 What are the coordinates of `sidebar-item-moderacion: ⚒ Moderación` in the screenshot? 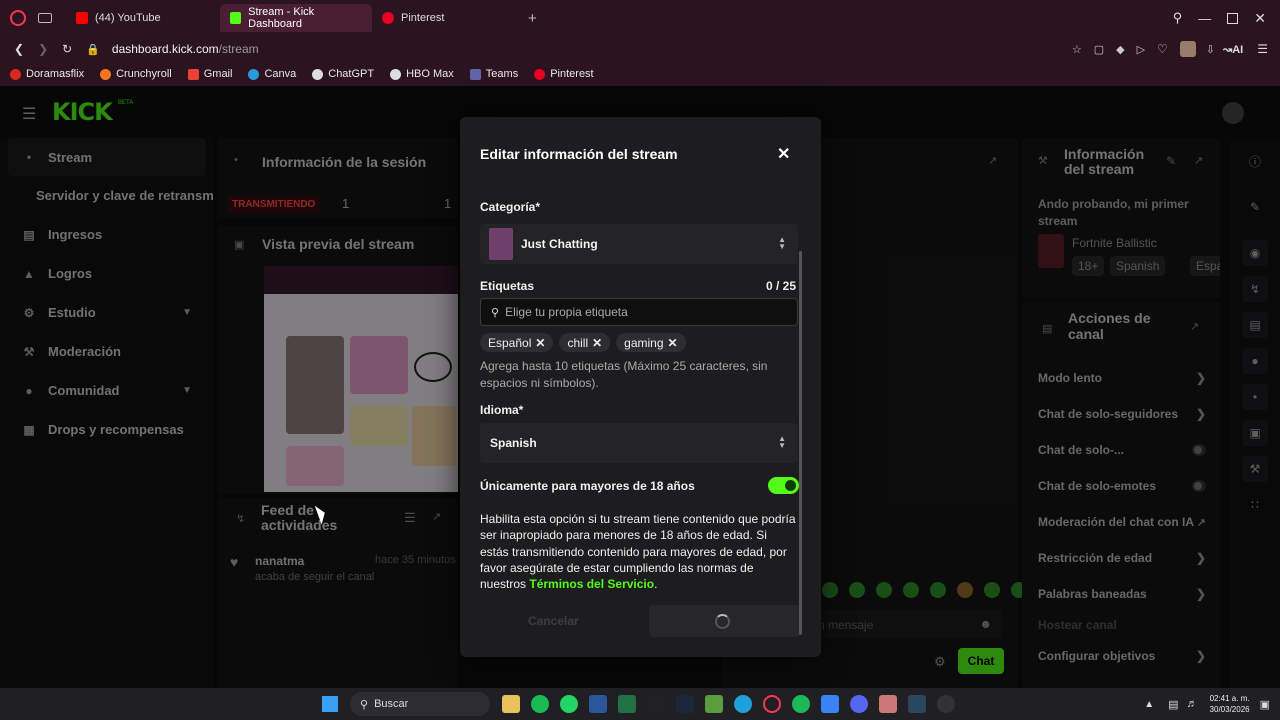 It's located at (107, 351).